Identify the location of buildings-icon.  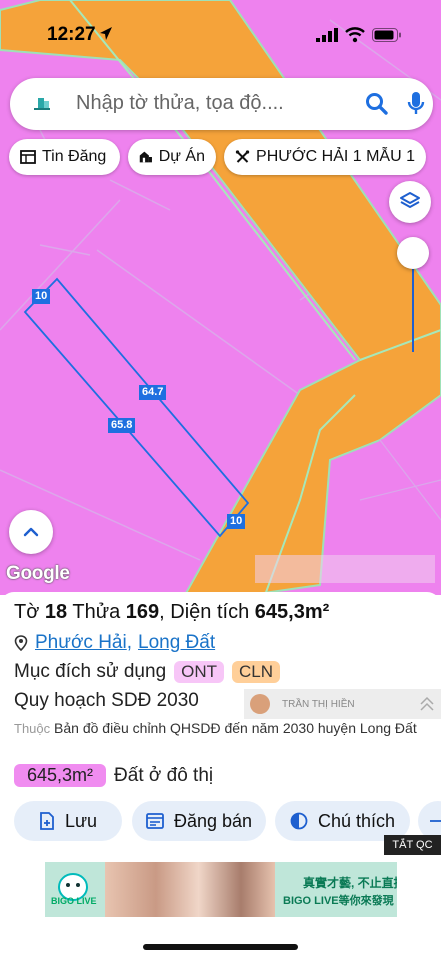
(145, 157).